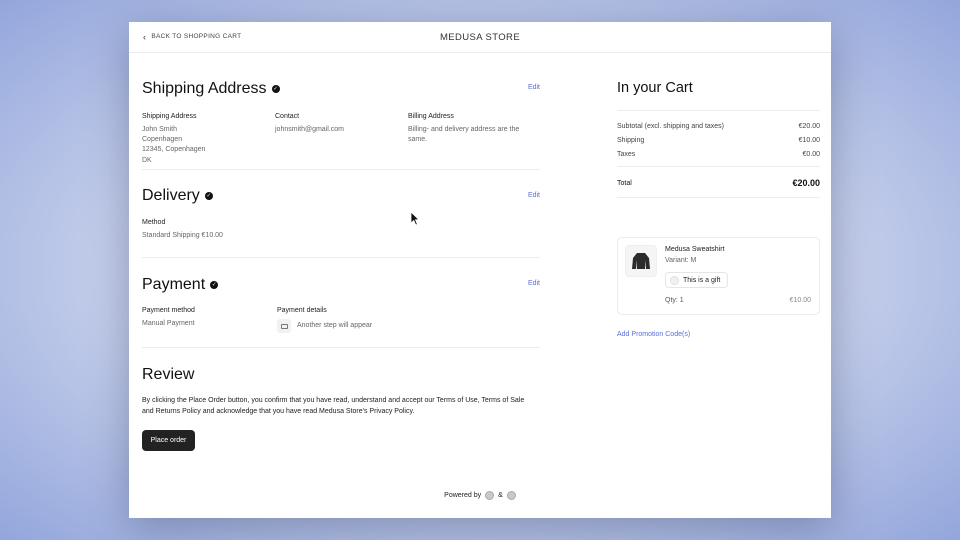 The width and height of the screenshot is (960, 540). I want to click on sweatshirt-icon, so click(641, 261).